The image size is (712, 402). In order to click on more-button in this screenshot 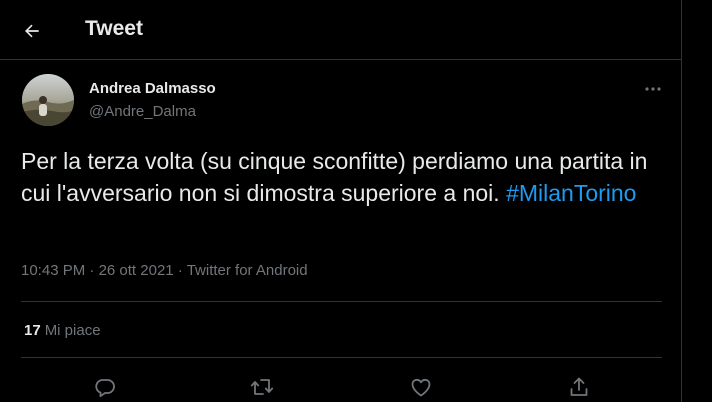, I will do `click(653, 89)`.